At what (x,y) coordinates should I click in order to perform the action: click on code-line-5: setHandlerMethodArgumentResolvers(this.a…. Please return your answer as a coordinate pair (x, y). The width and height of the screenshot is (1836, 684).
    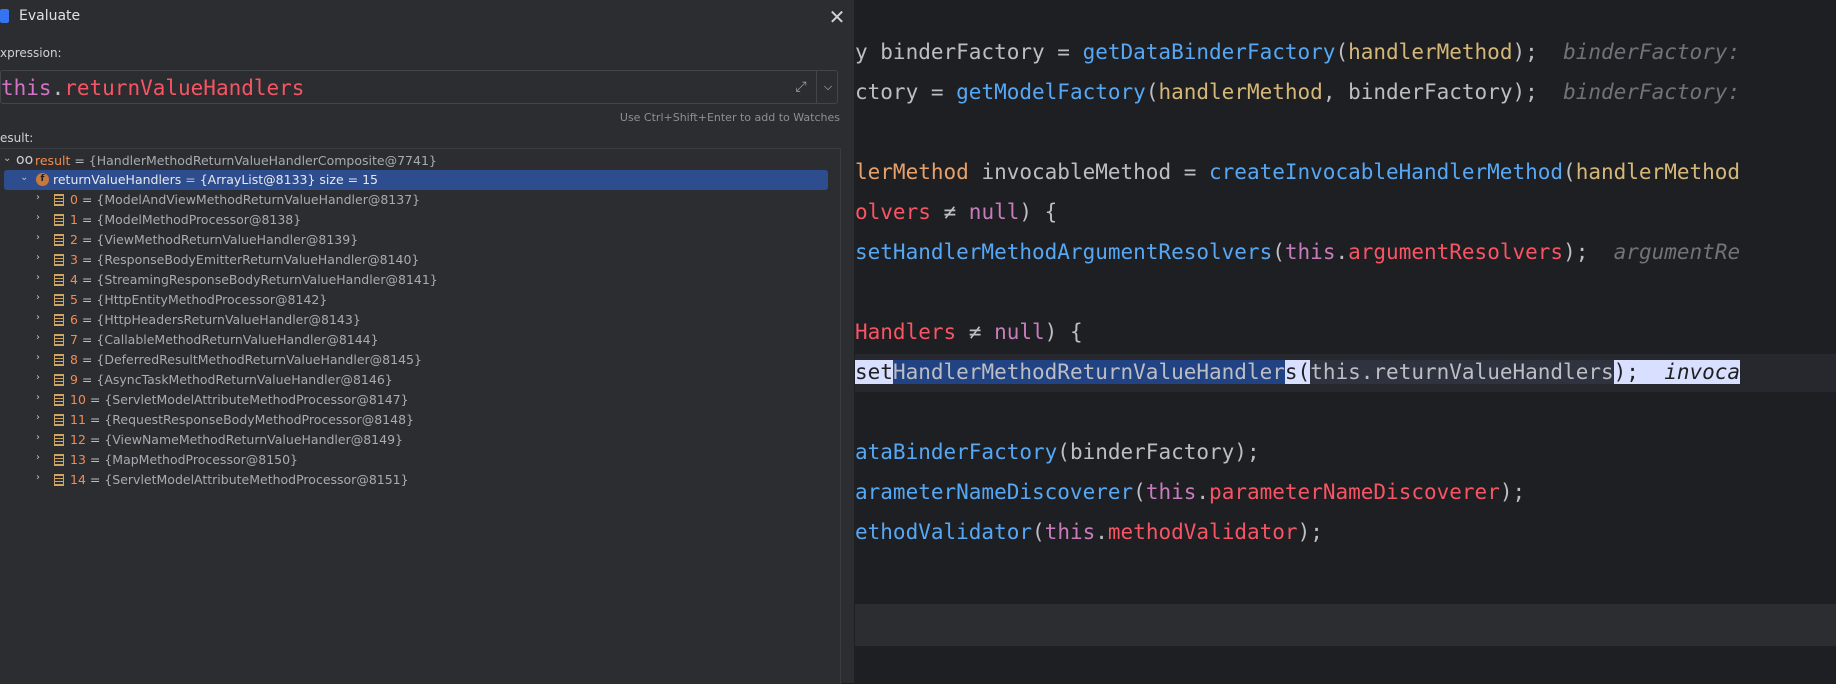
    Looking at the image, I should click on (1297, 255).